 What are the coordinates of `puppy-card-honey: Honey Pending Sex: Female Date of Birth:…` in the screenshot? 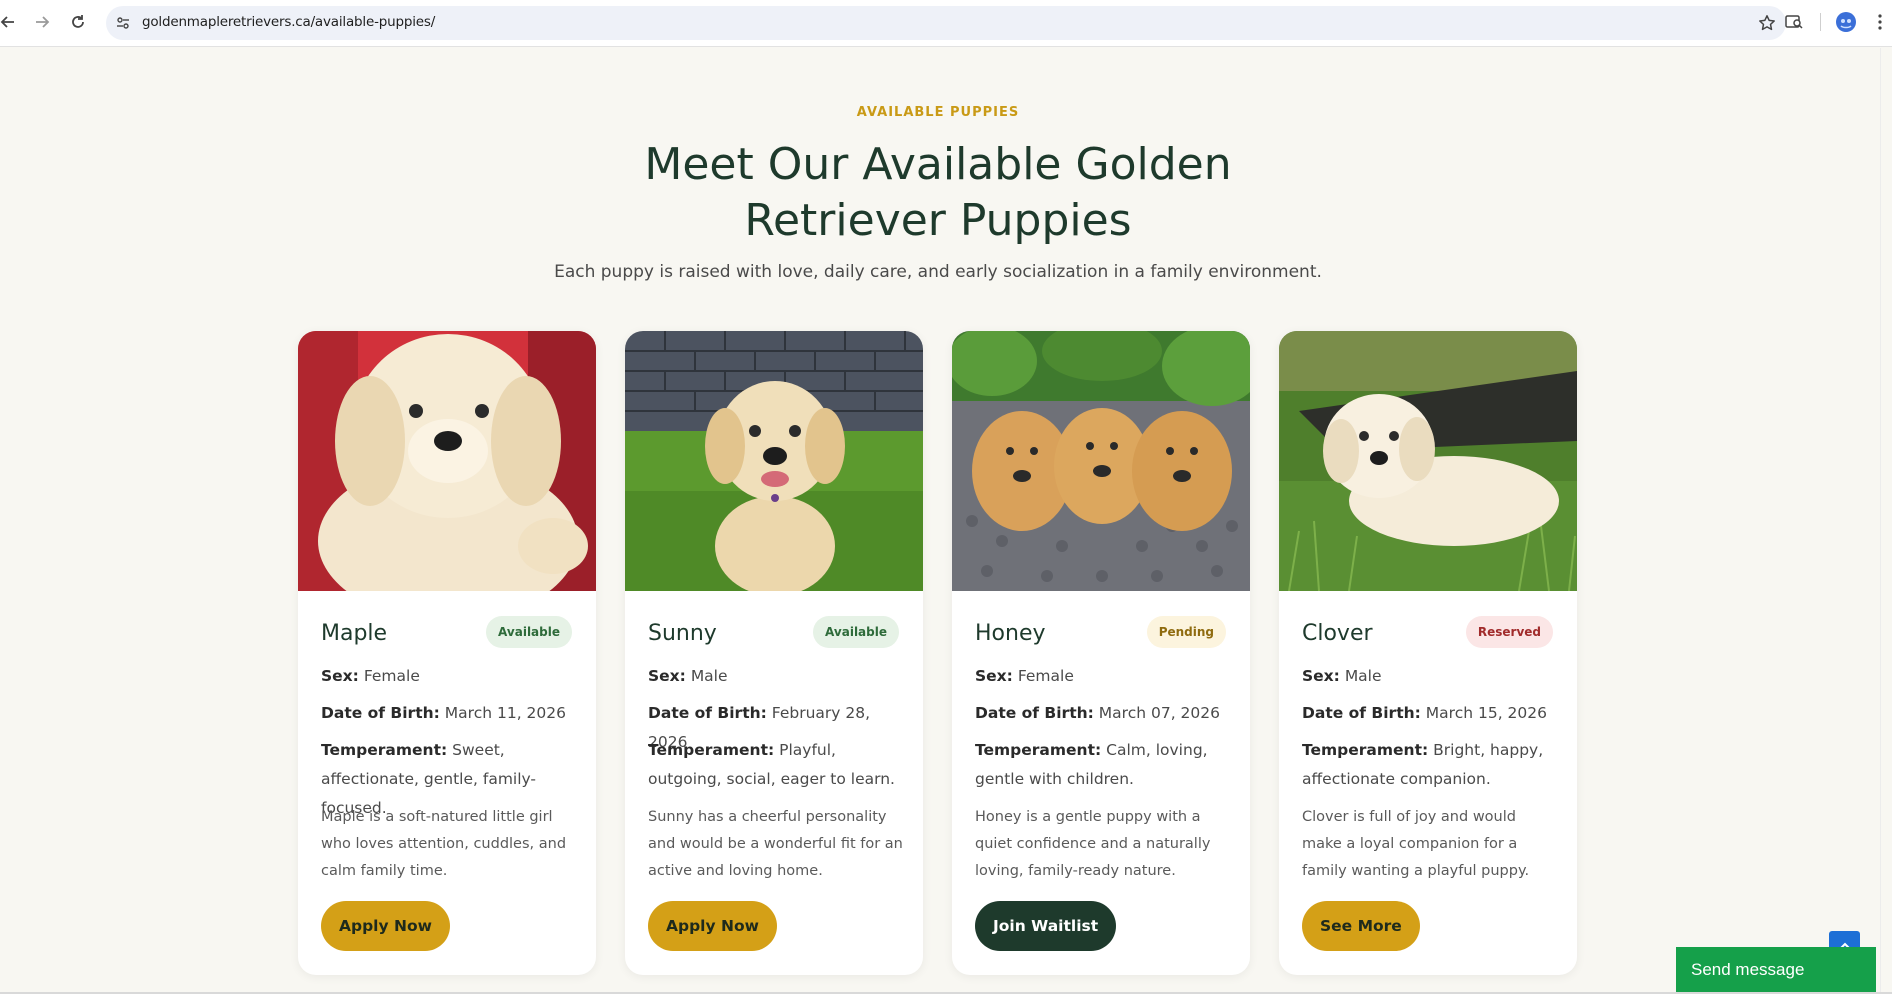 It's located at (1101, 653).